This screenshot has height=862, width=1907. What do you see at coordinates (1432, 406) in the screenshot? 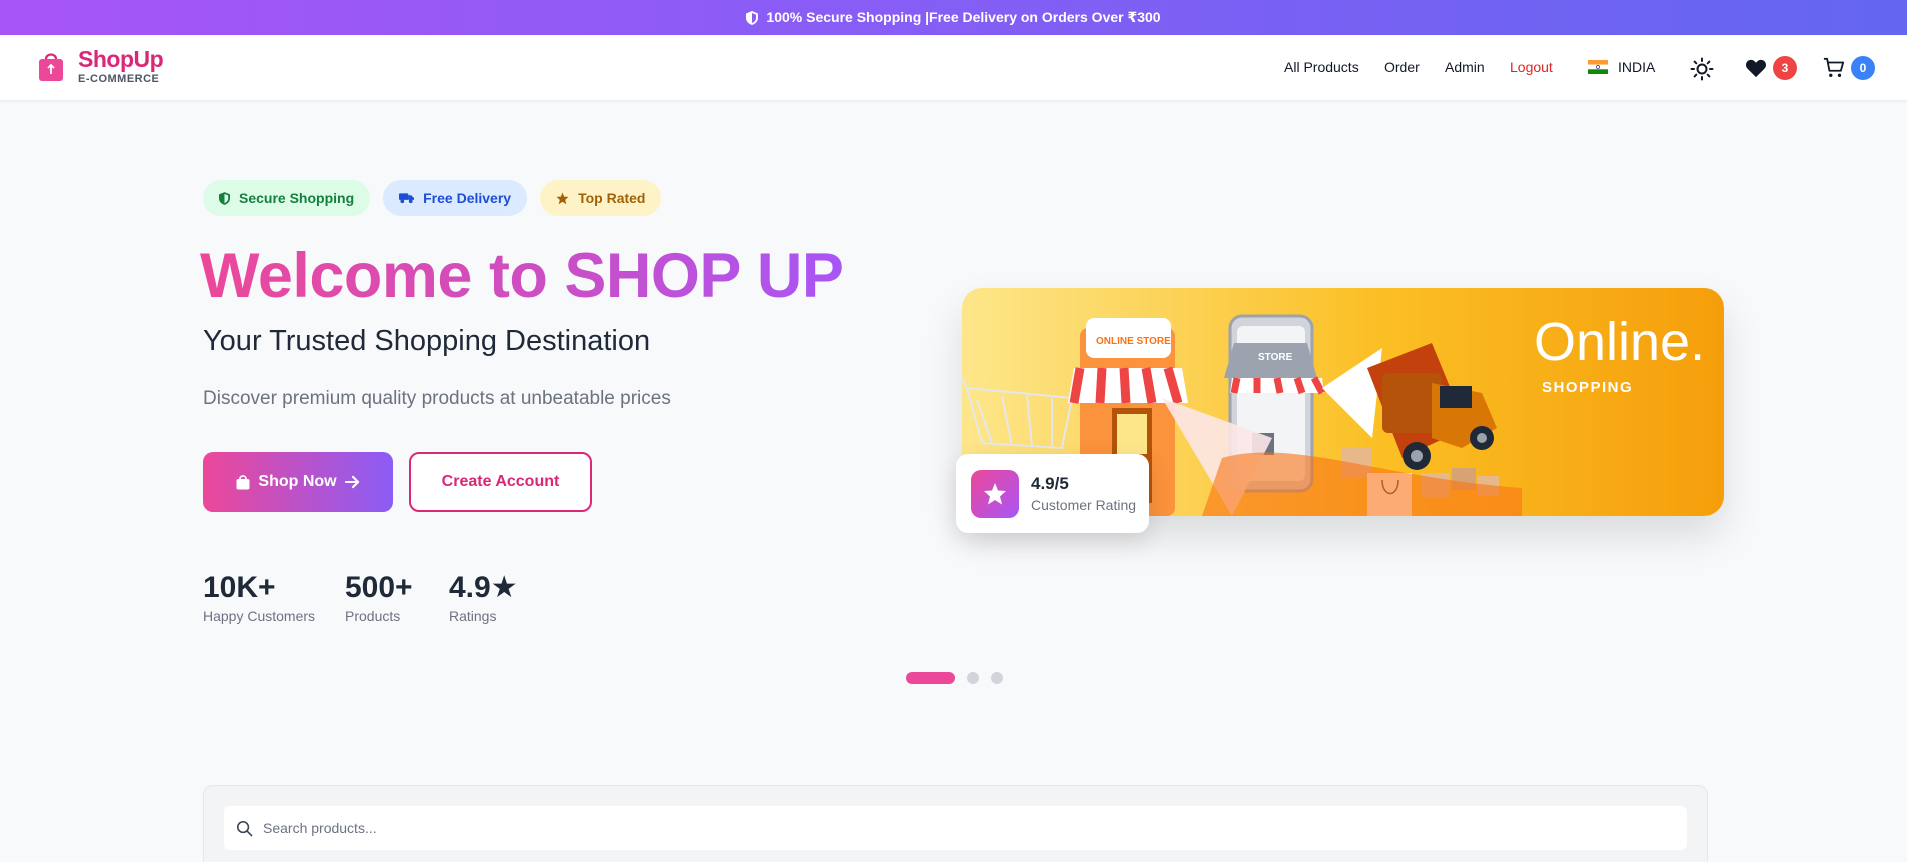
I see `delivery-truck-illustration` at bounding box center [1432, 406].